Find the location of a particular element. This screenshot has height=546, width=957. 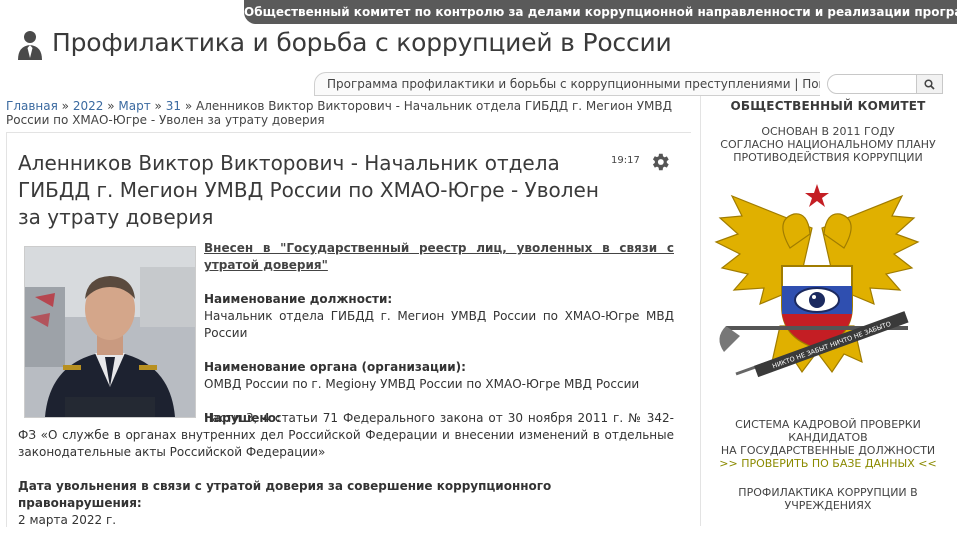

organ-label: Наименование органа (организации): is located at coordinates (335, 367).